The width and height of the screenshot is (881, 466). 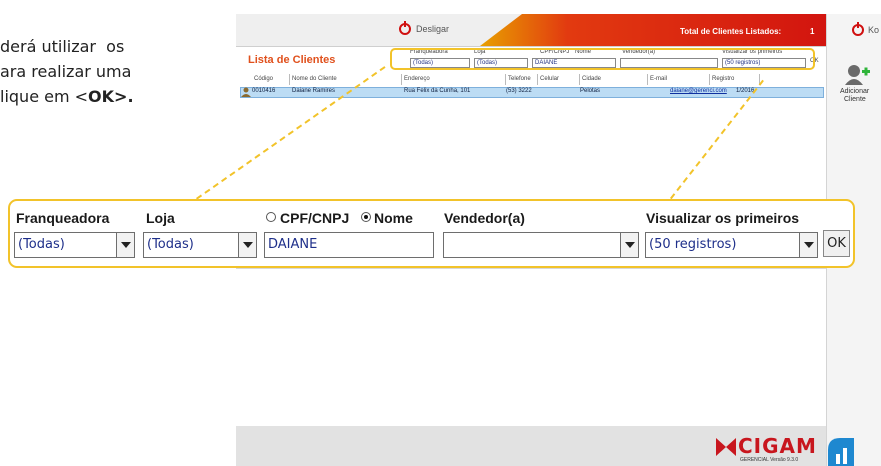 I want to click on loja-select: (Todas), so click(x=200, y=245).